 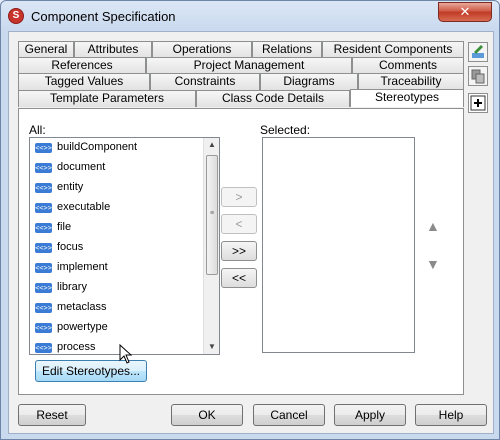 What do you see at coordinates (478, 76) in the screenshot?
I see `copy-icon` at bounding box center [478, 76].